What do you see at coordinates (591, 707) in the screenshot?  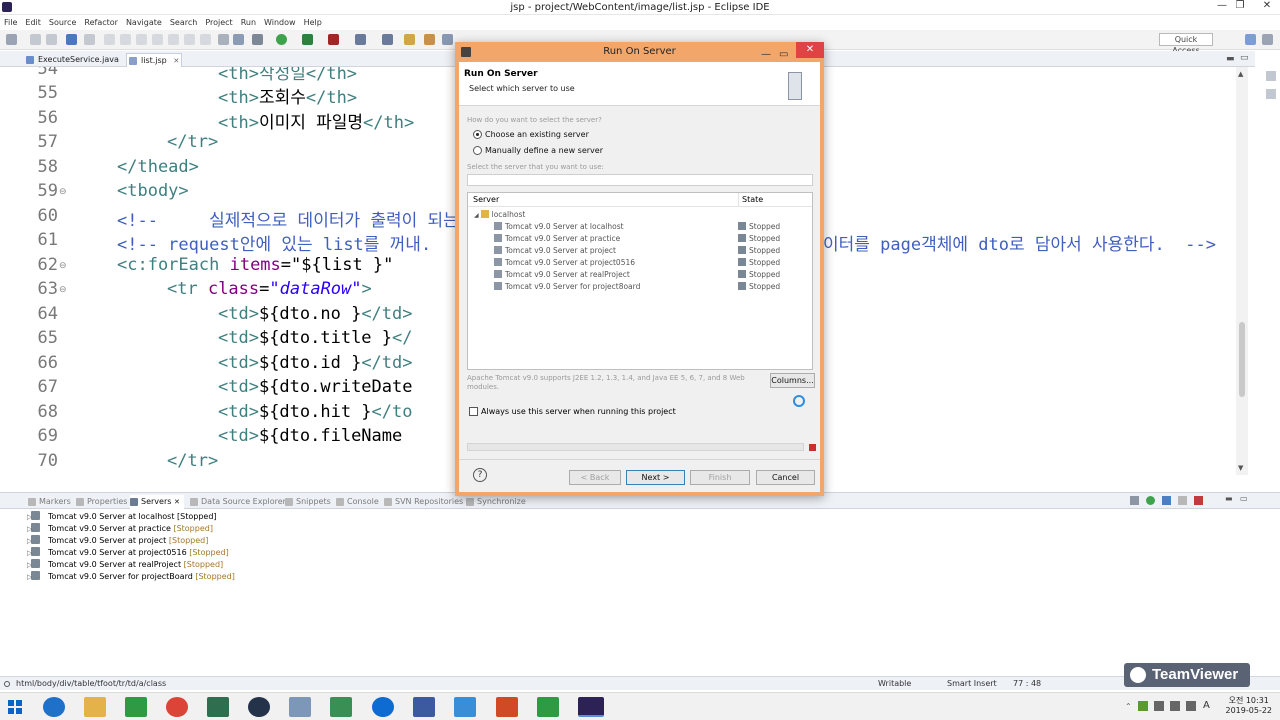 I see `eclipse-taskbar-icon` at bounding box center [591, 707].